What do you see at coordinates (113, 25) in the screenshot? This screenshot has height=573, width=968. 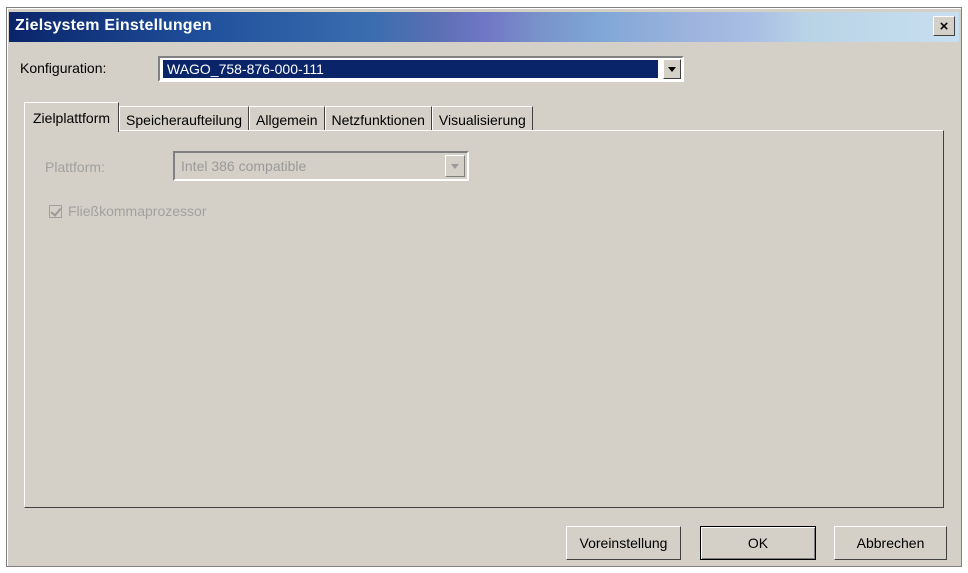 I see `window-title: Zielsystem Einstellungen` at bounding box center [113, 25].